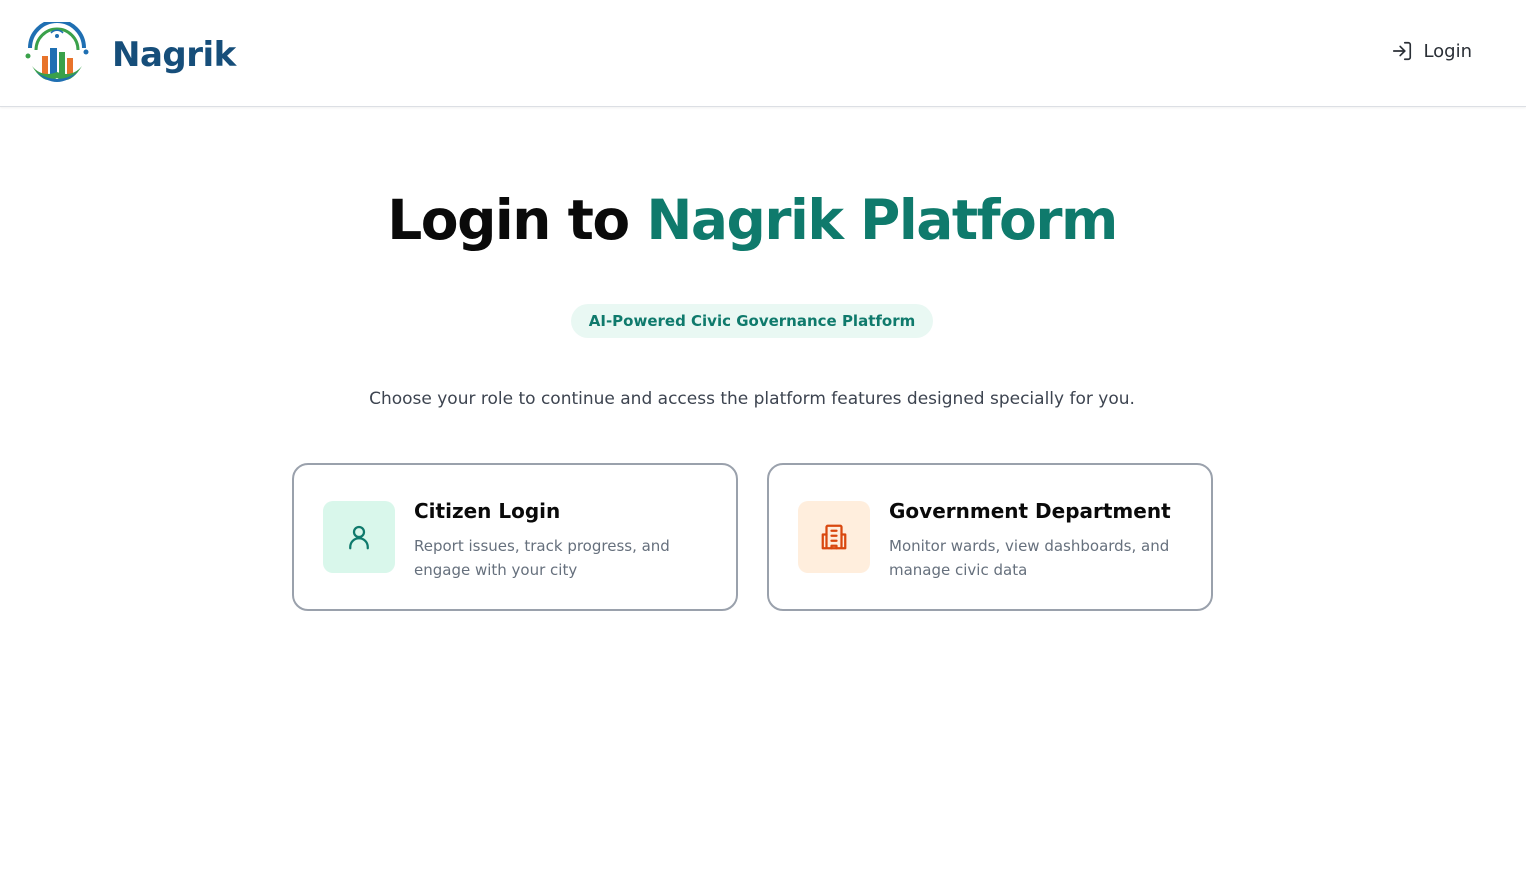 The height and width of the screenshot is (875, 1526). Describe the element at coordinates (57, 52) in the screenshot. I see `nagrik-logo-icon` at that location.